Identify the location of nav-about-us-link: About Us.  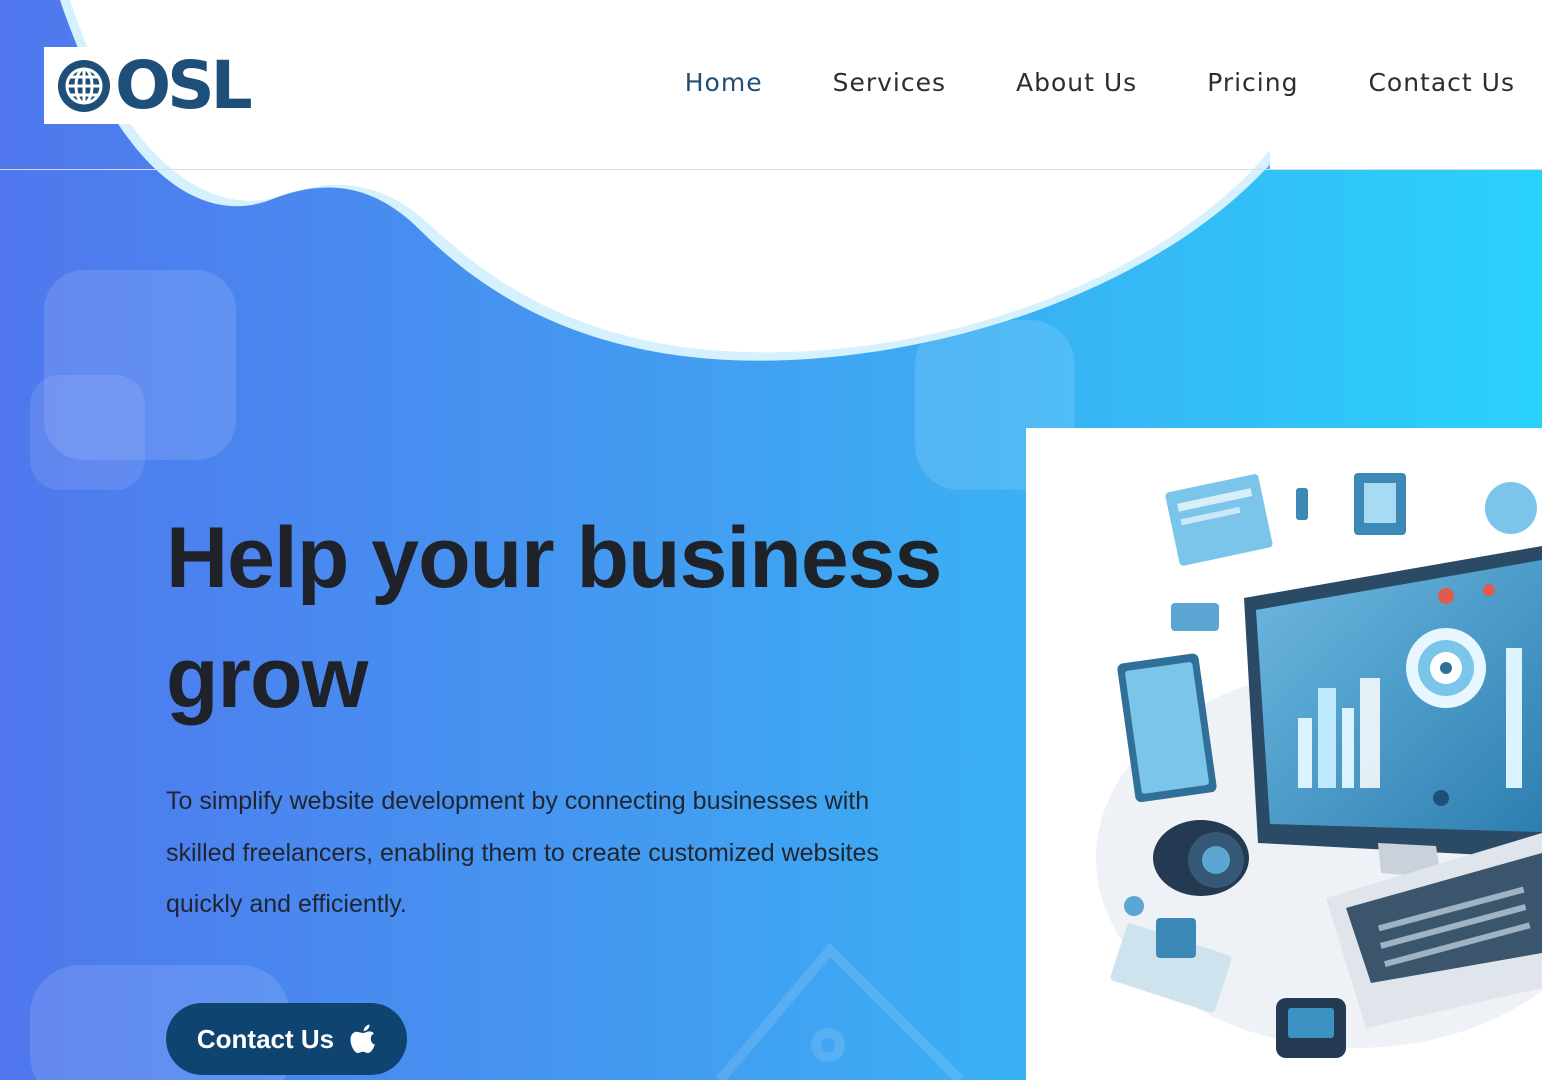
(1076, 83).